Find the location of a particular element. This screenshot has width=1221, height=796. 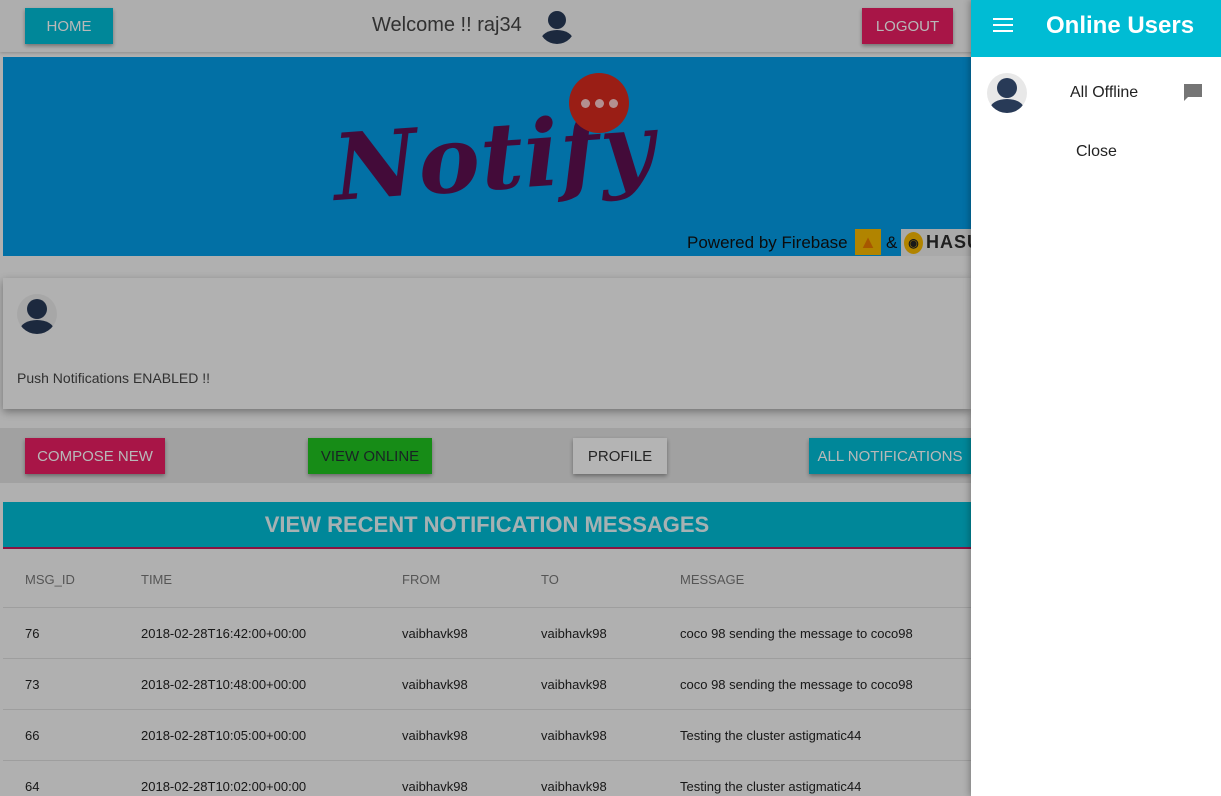

avatar-icon is located at coordinates (1007, 93).